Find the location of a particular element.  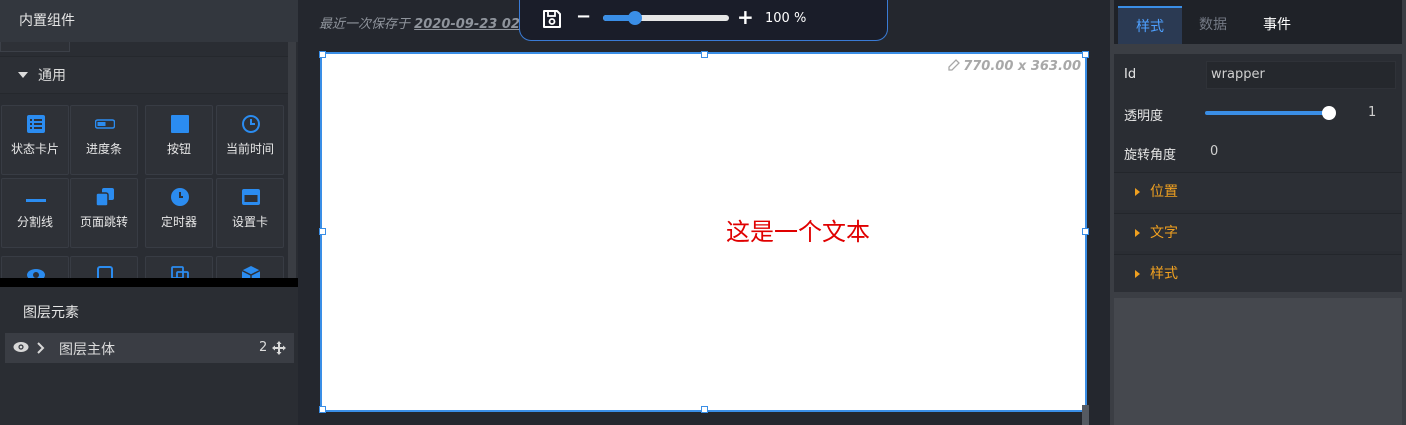

save-status: 最近一次保存于 2020-09-23 02 is located at coordinates (419, 22).